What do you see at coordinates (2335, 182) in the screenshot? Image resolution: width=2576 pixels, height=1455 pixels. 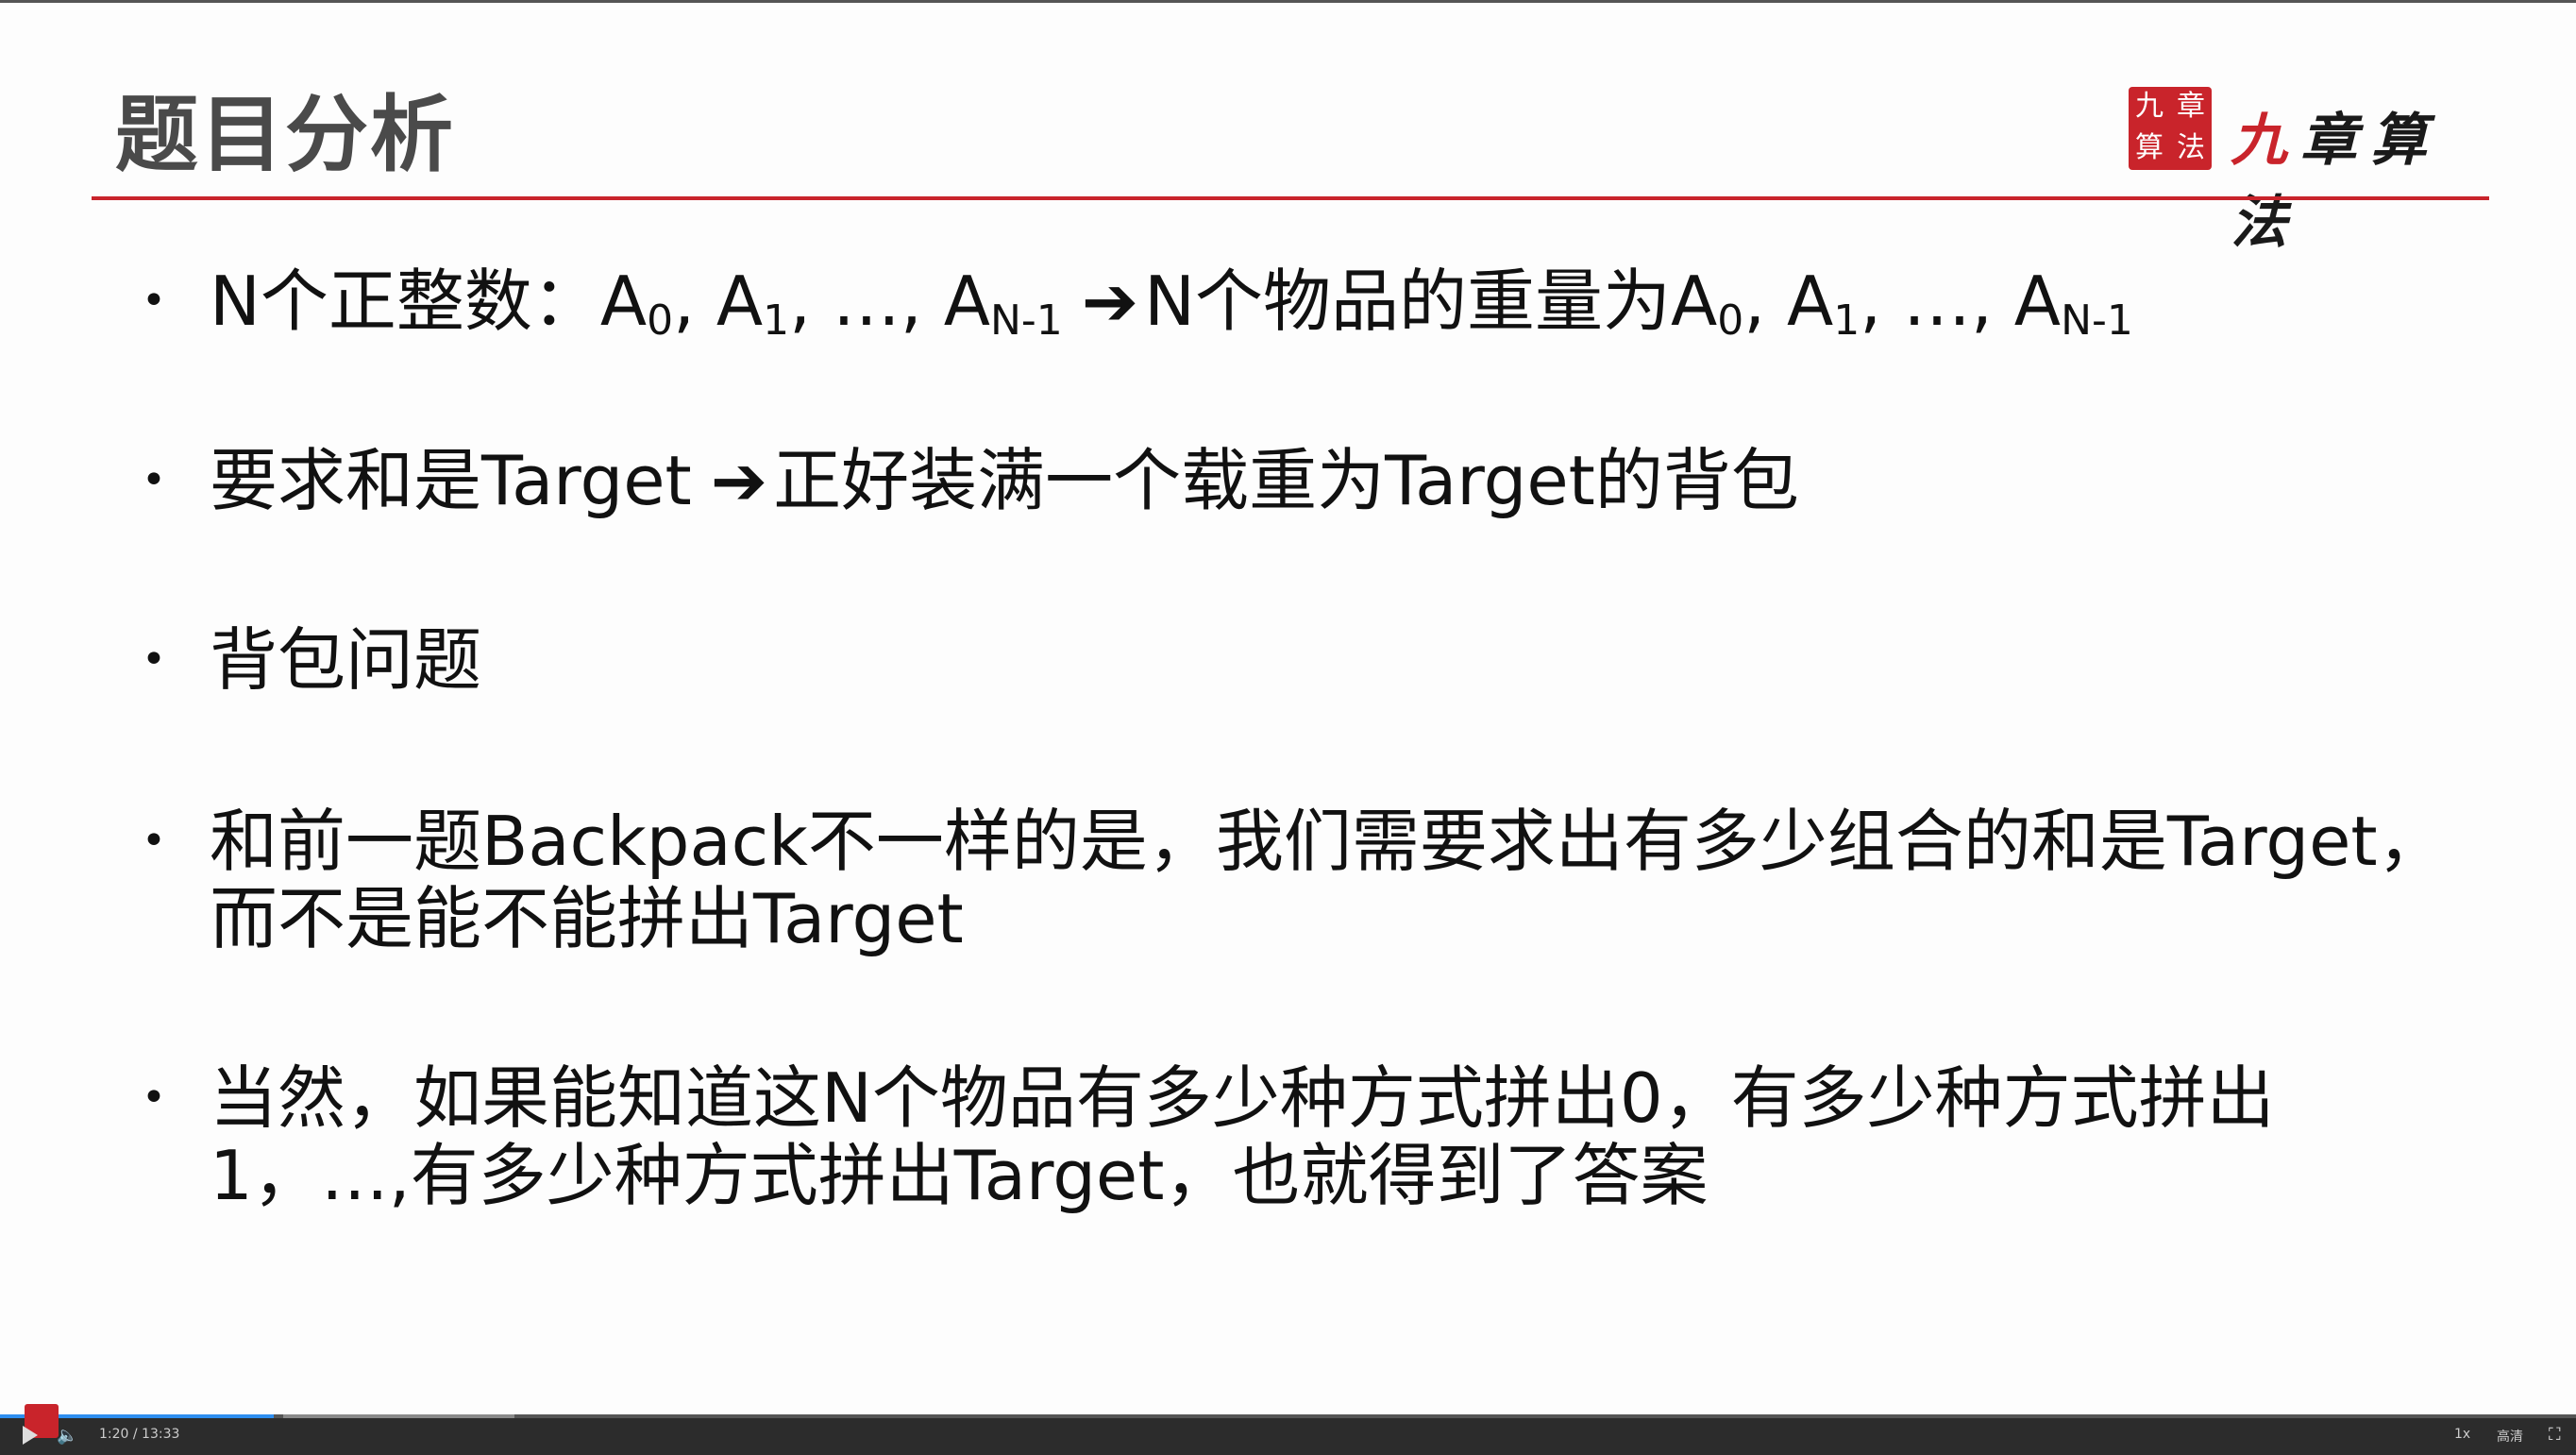 I see `logo-text: 九章算法` at bounding box center [2335, 182].